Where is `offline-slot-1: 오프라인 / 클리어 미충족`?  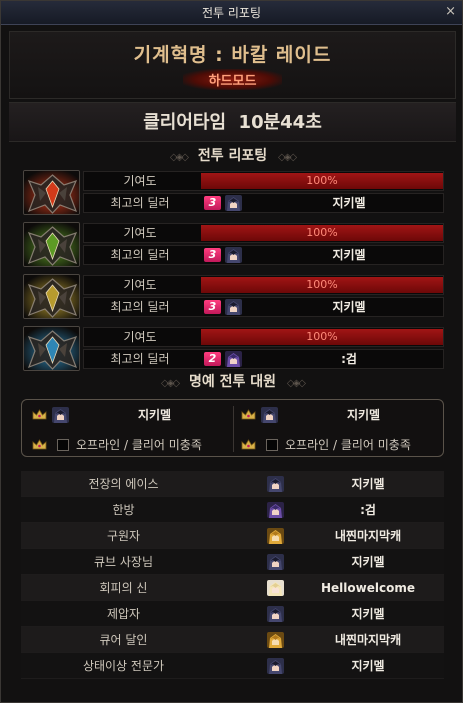 offline-slot-1: 오프라인 / 클리어 미충족 is located at coordinates (134, 446).